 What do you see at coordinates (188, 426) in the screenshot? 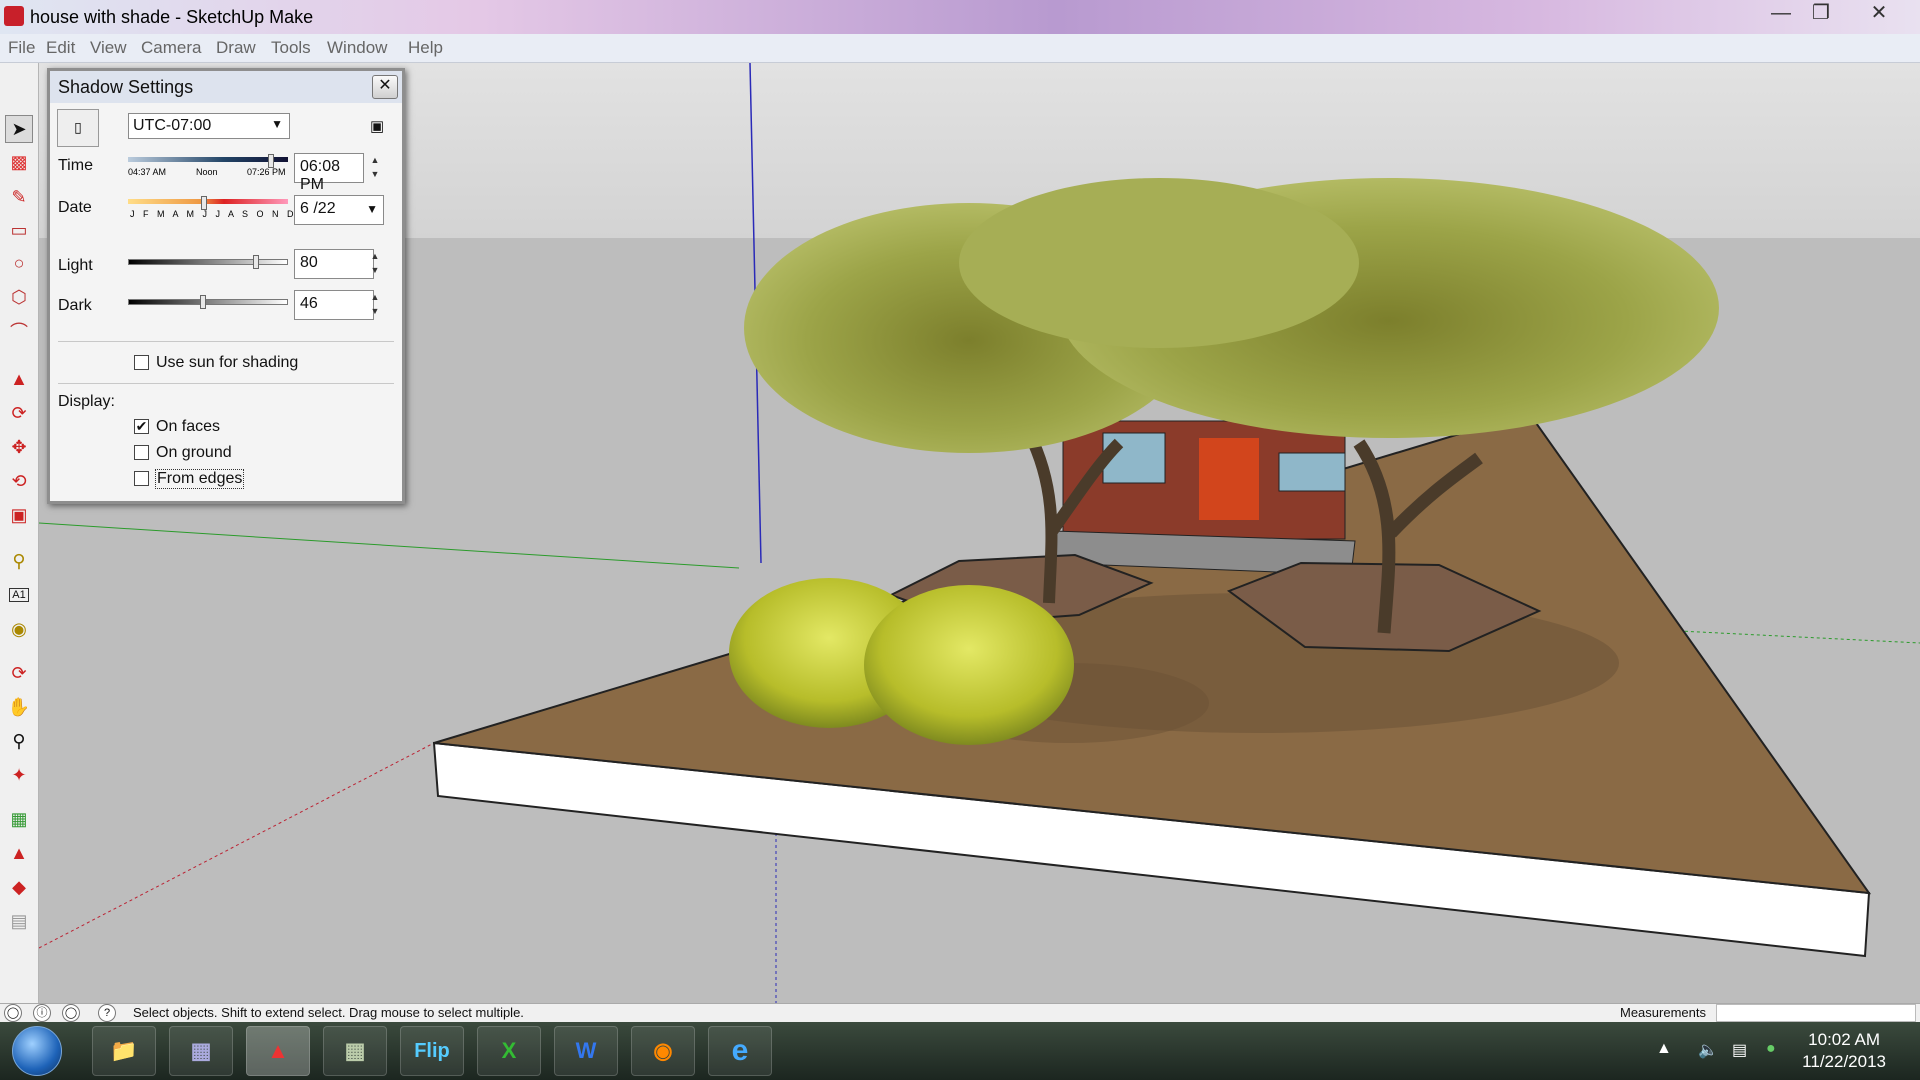
I see `on-faces-label: On faces` at bounding box center [188, 426].